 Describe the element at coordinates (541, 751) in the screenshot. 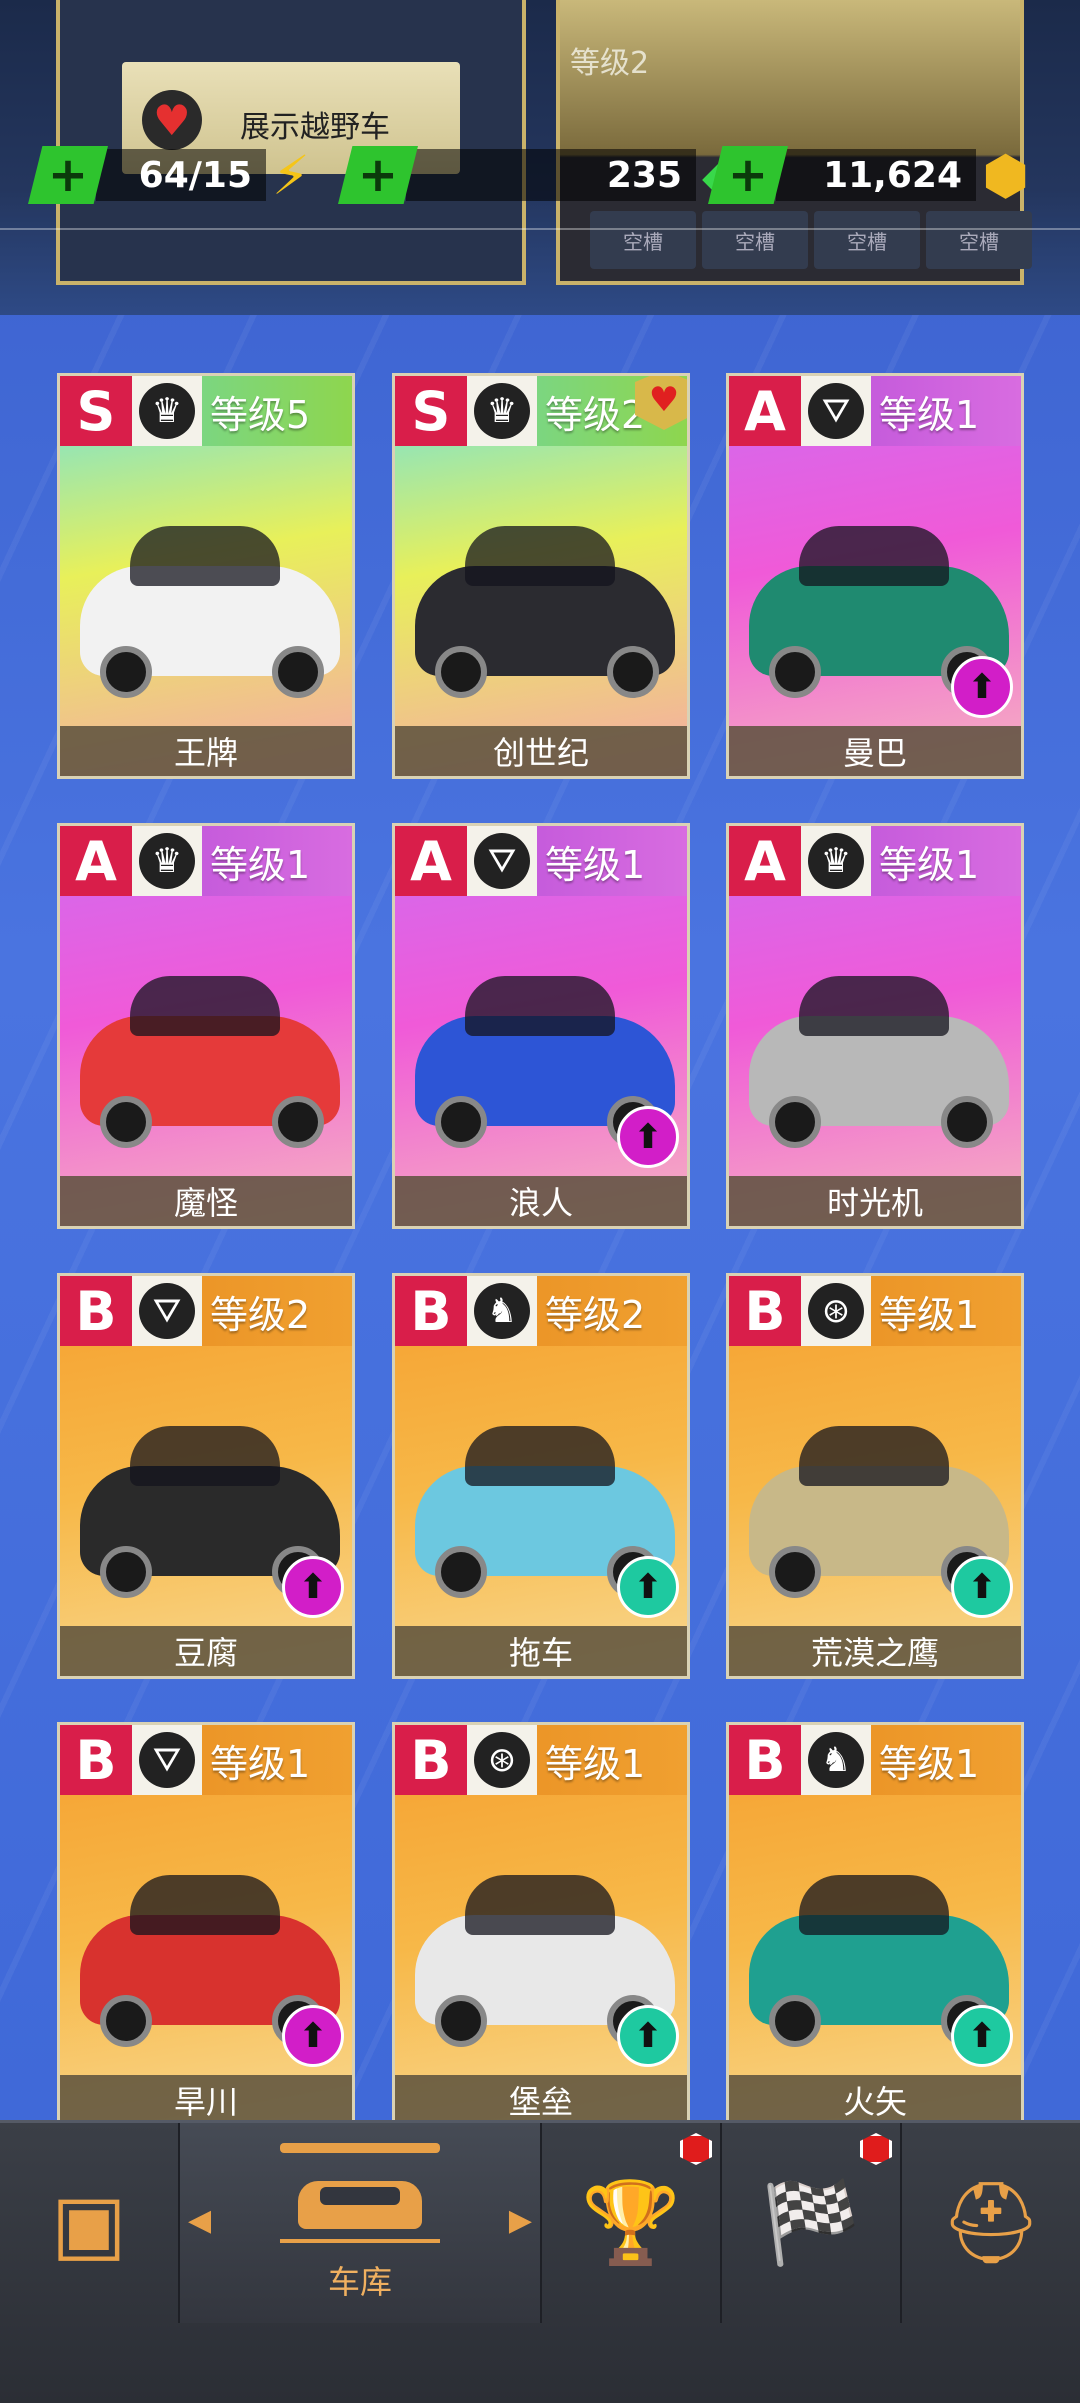

I see `car-name: 创世纪` at that location.